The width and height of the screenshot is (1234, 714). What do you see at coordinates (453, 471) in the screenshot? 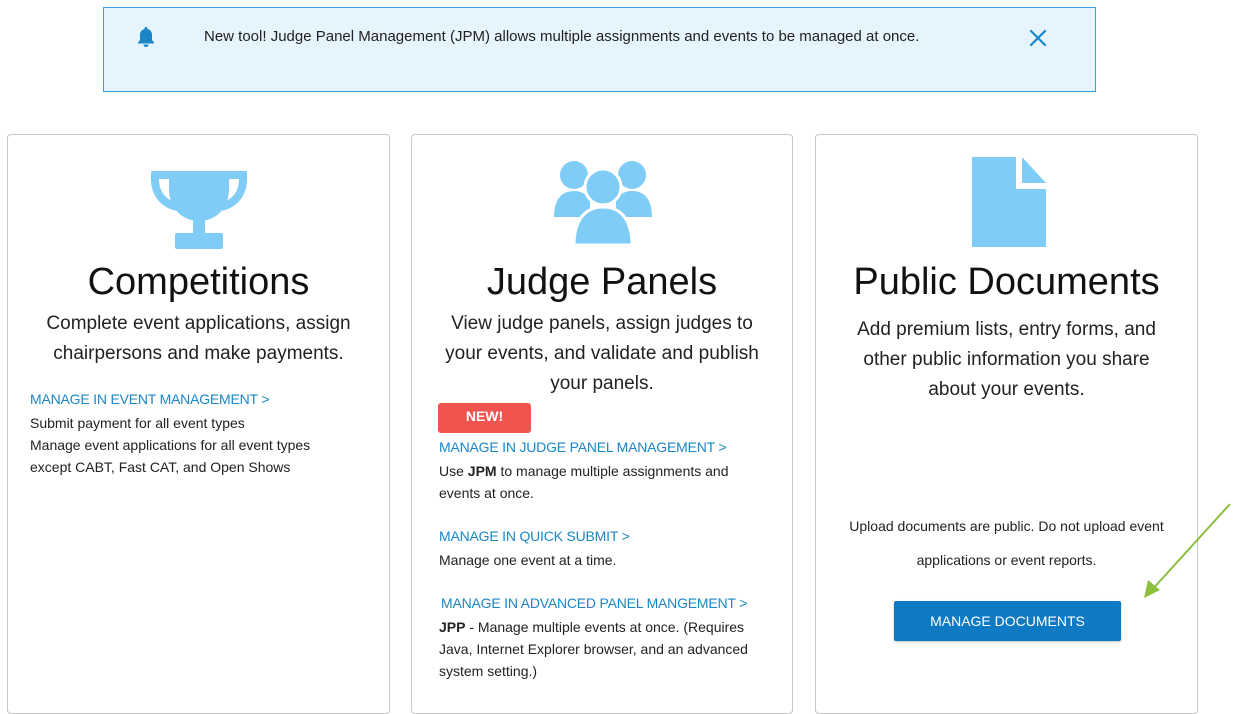
I see `jpm-note-text: Use` at bounding box center [453, 471].